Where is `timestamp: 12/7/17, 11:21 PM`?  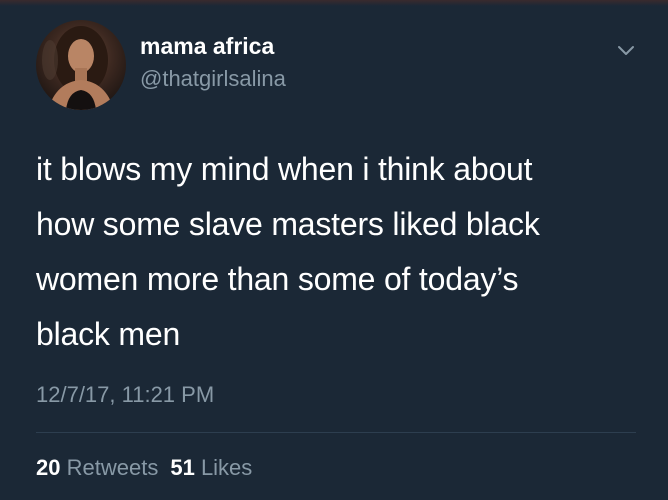 timestamp: 12/7/17, 11:21 PM is located at coordinates (125, 395).